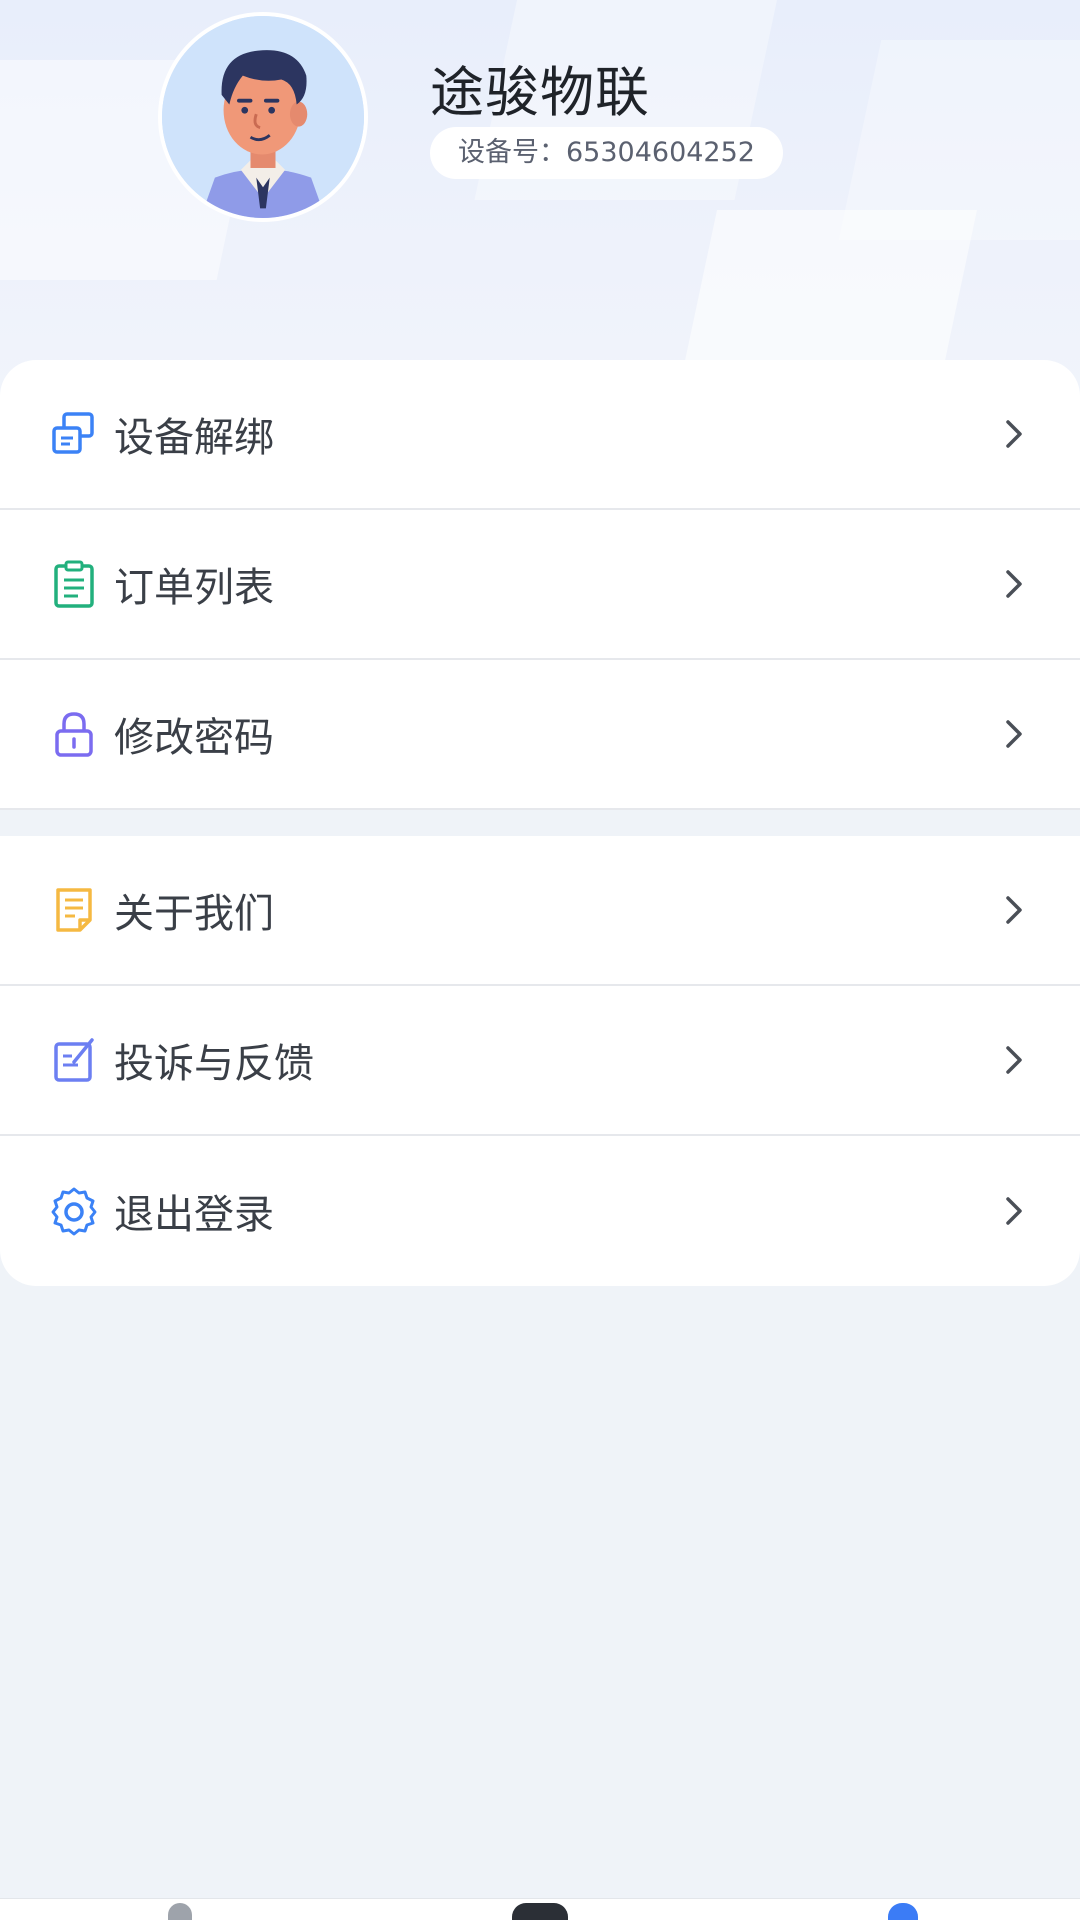 The image size is (1080, 1920). What do you see at coordinates (194, 1215) in the screenshot?
I see `menu-item-label: 退出登录` at bounding box center [194, 1215].